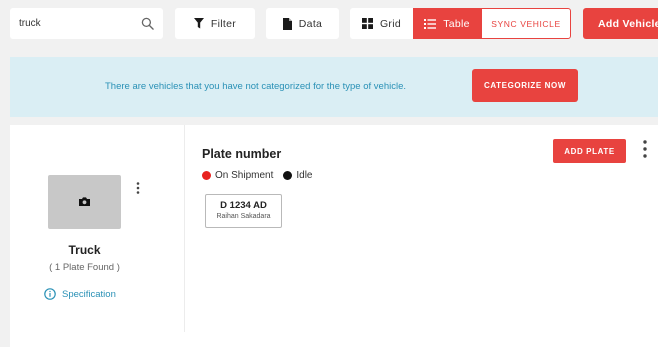 The height and width of the screenshot is (347, 658). I want to click on list-icon, so click(430, 23).